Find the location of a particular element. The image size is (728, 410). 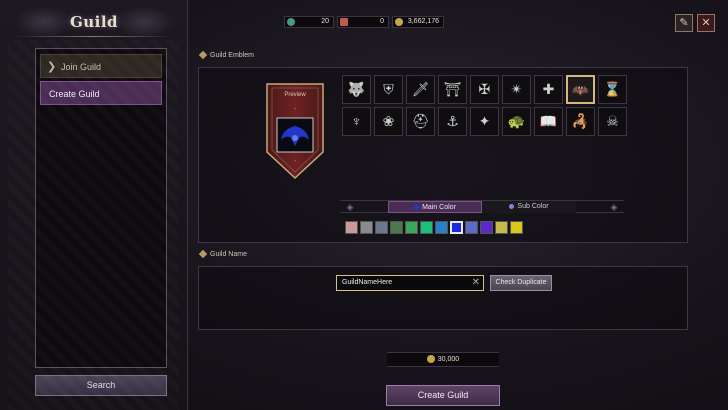

emblem-option: ✦ is located at coordinates (484, 121).